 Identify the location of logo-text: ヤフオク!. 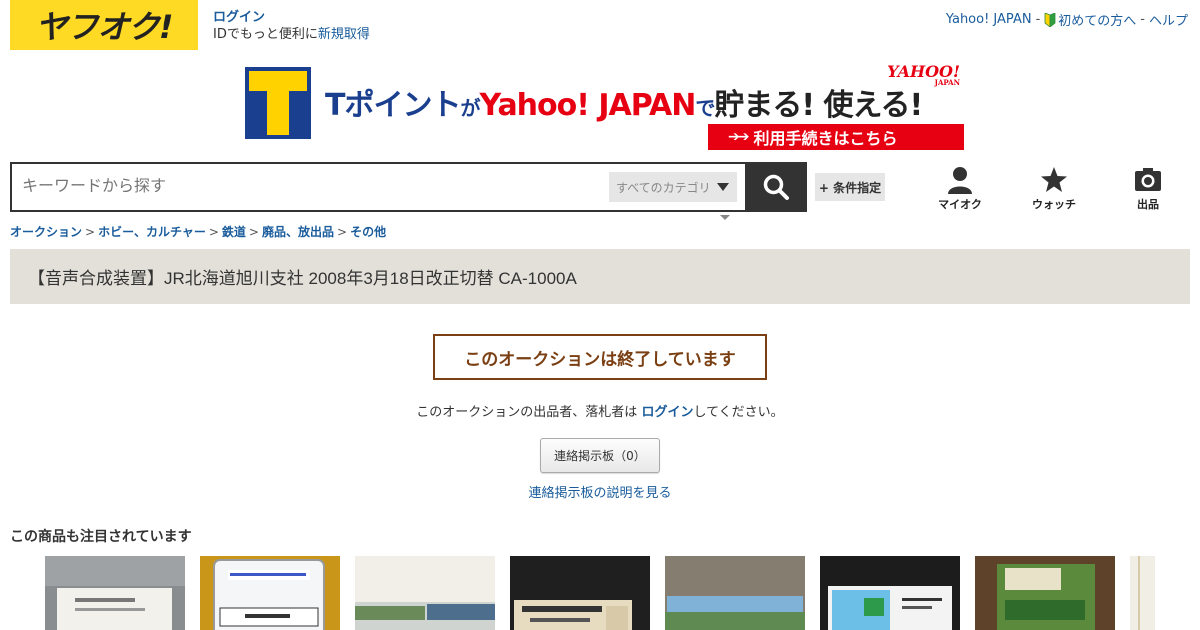
(104, 27).